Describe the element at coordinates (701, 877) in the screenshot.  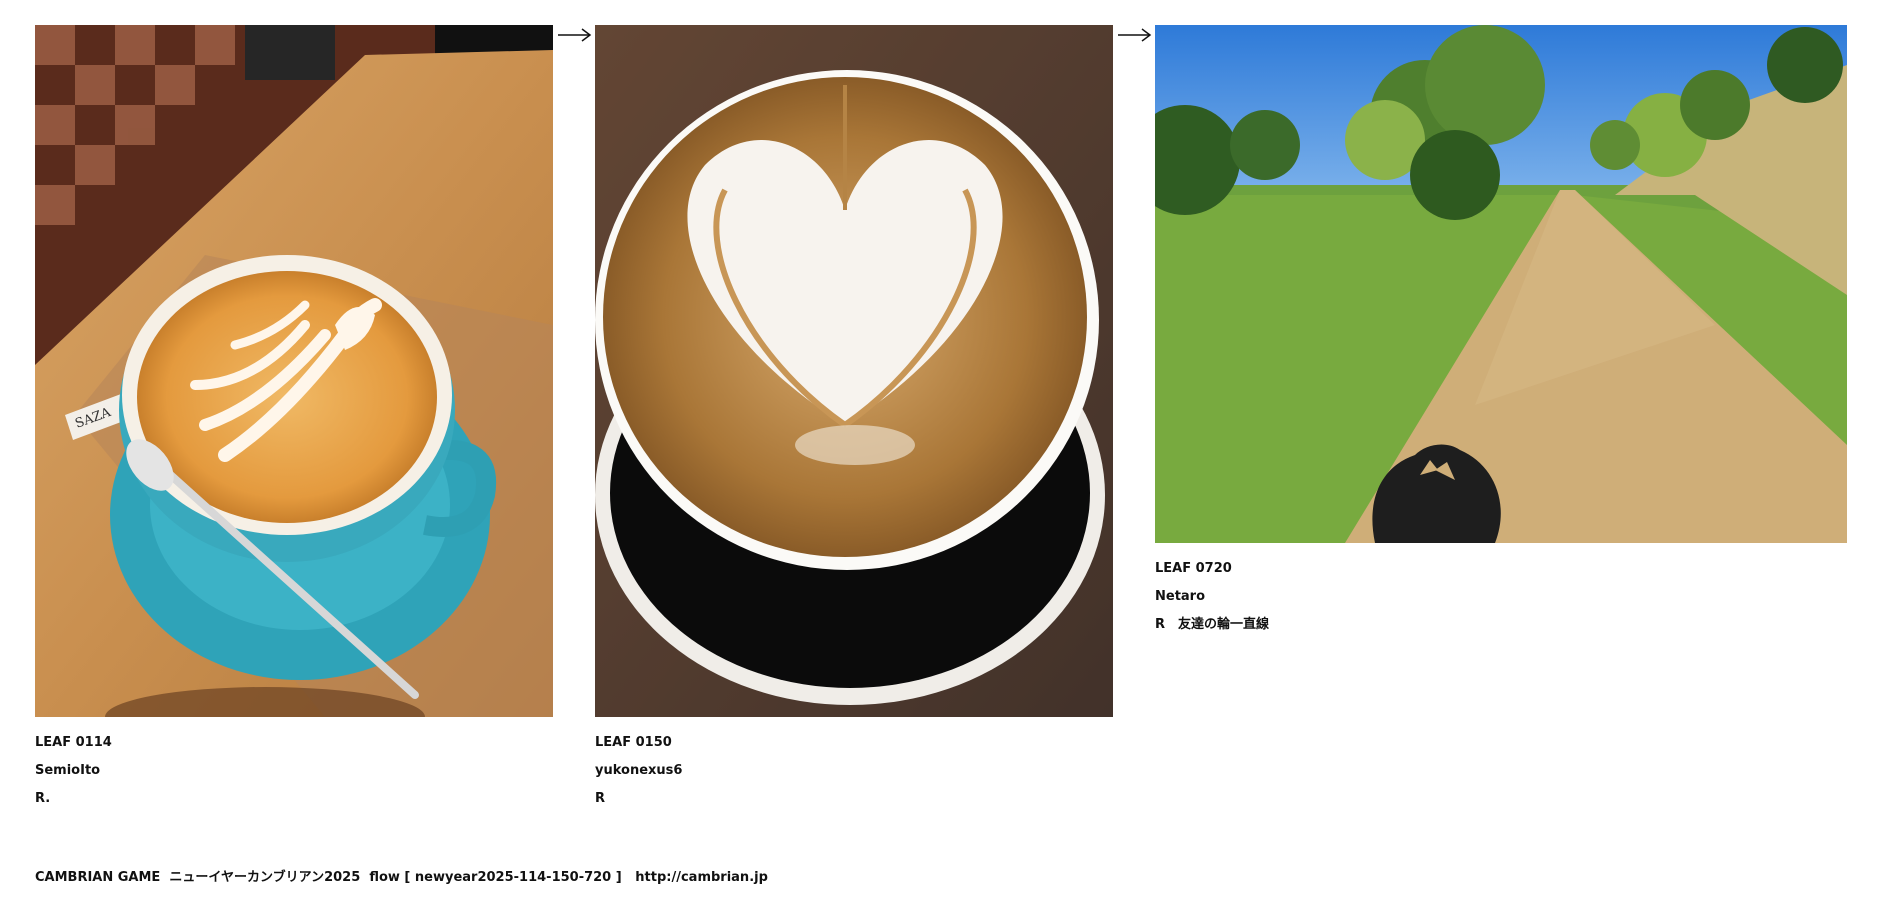
I see `footer-url-link: http://cambrian.jp` at that location.